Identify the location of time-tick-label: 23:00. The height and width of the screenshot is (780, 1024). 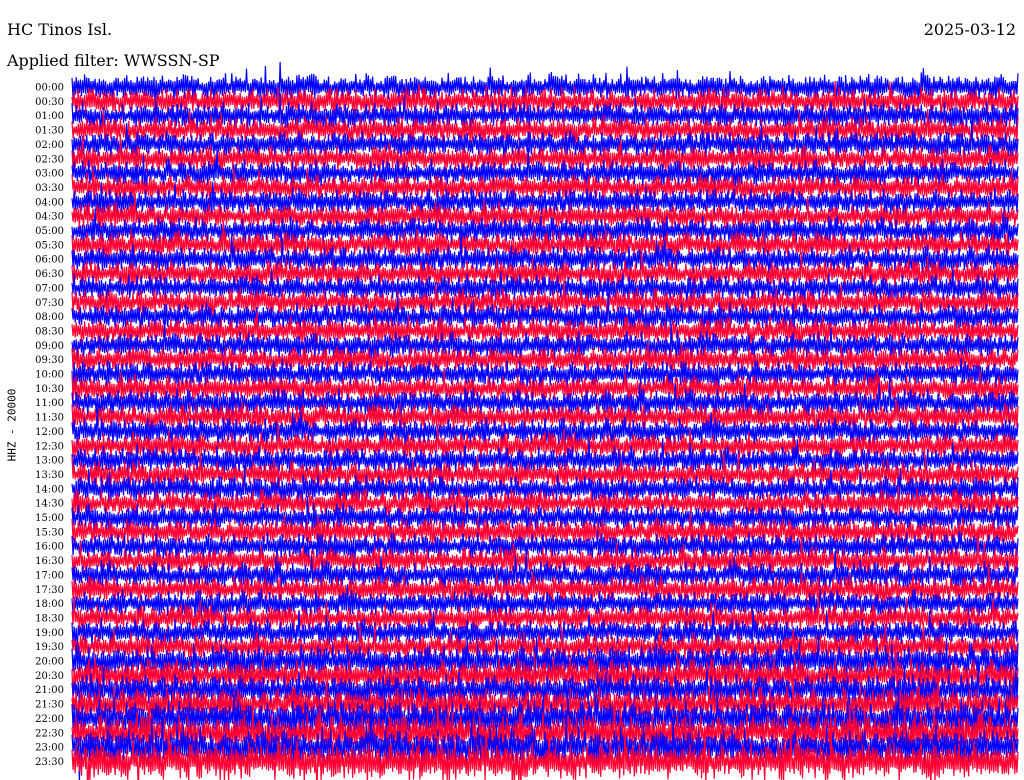
(49, 748).